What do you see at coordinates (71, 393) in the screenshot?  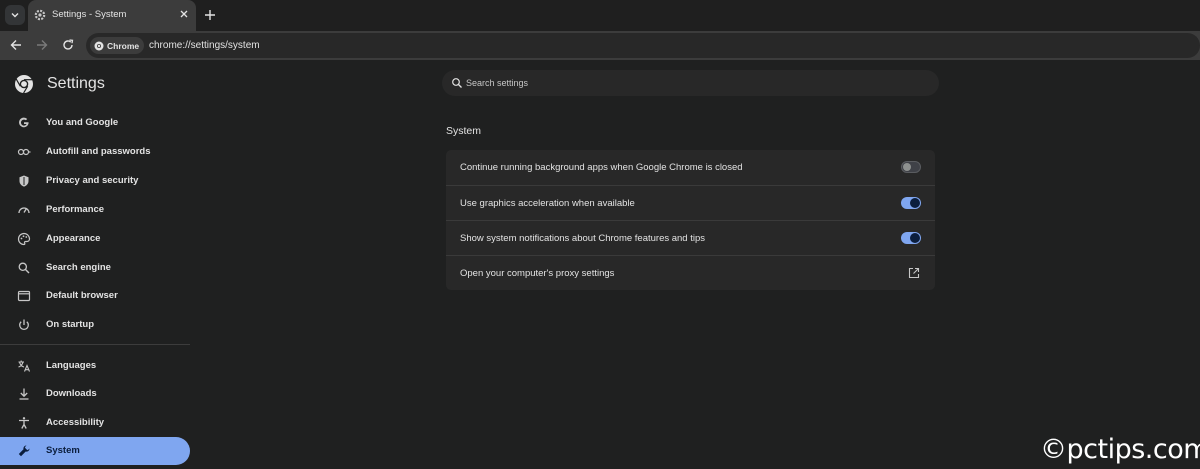 I see `sidebar-item-label: Downloads` at bounding box center [71, 393].